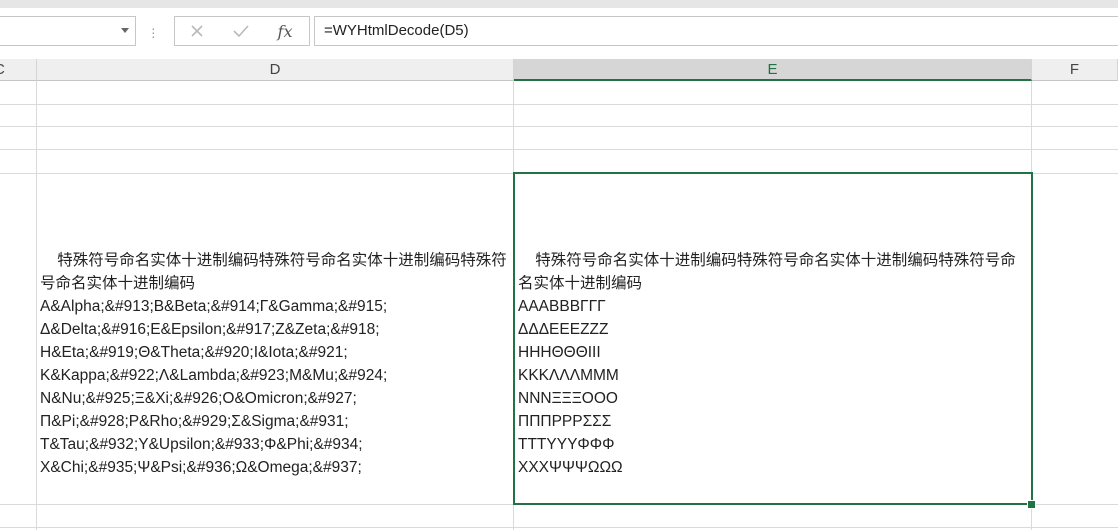 The width and height of the screenshot is (1118, 530). I want to click on fill-handle, so click(1031, 504).